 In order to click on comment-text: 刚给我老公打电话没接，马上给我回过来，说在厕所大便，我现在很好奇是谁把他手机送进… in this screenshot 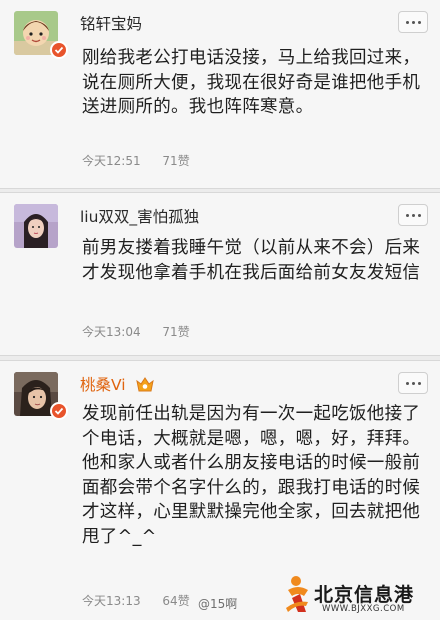, I will do `click(251, 82)`.